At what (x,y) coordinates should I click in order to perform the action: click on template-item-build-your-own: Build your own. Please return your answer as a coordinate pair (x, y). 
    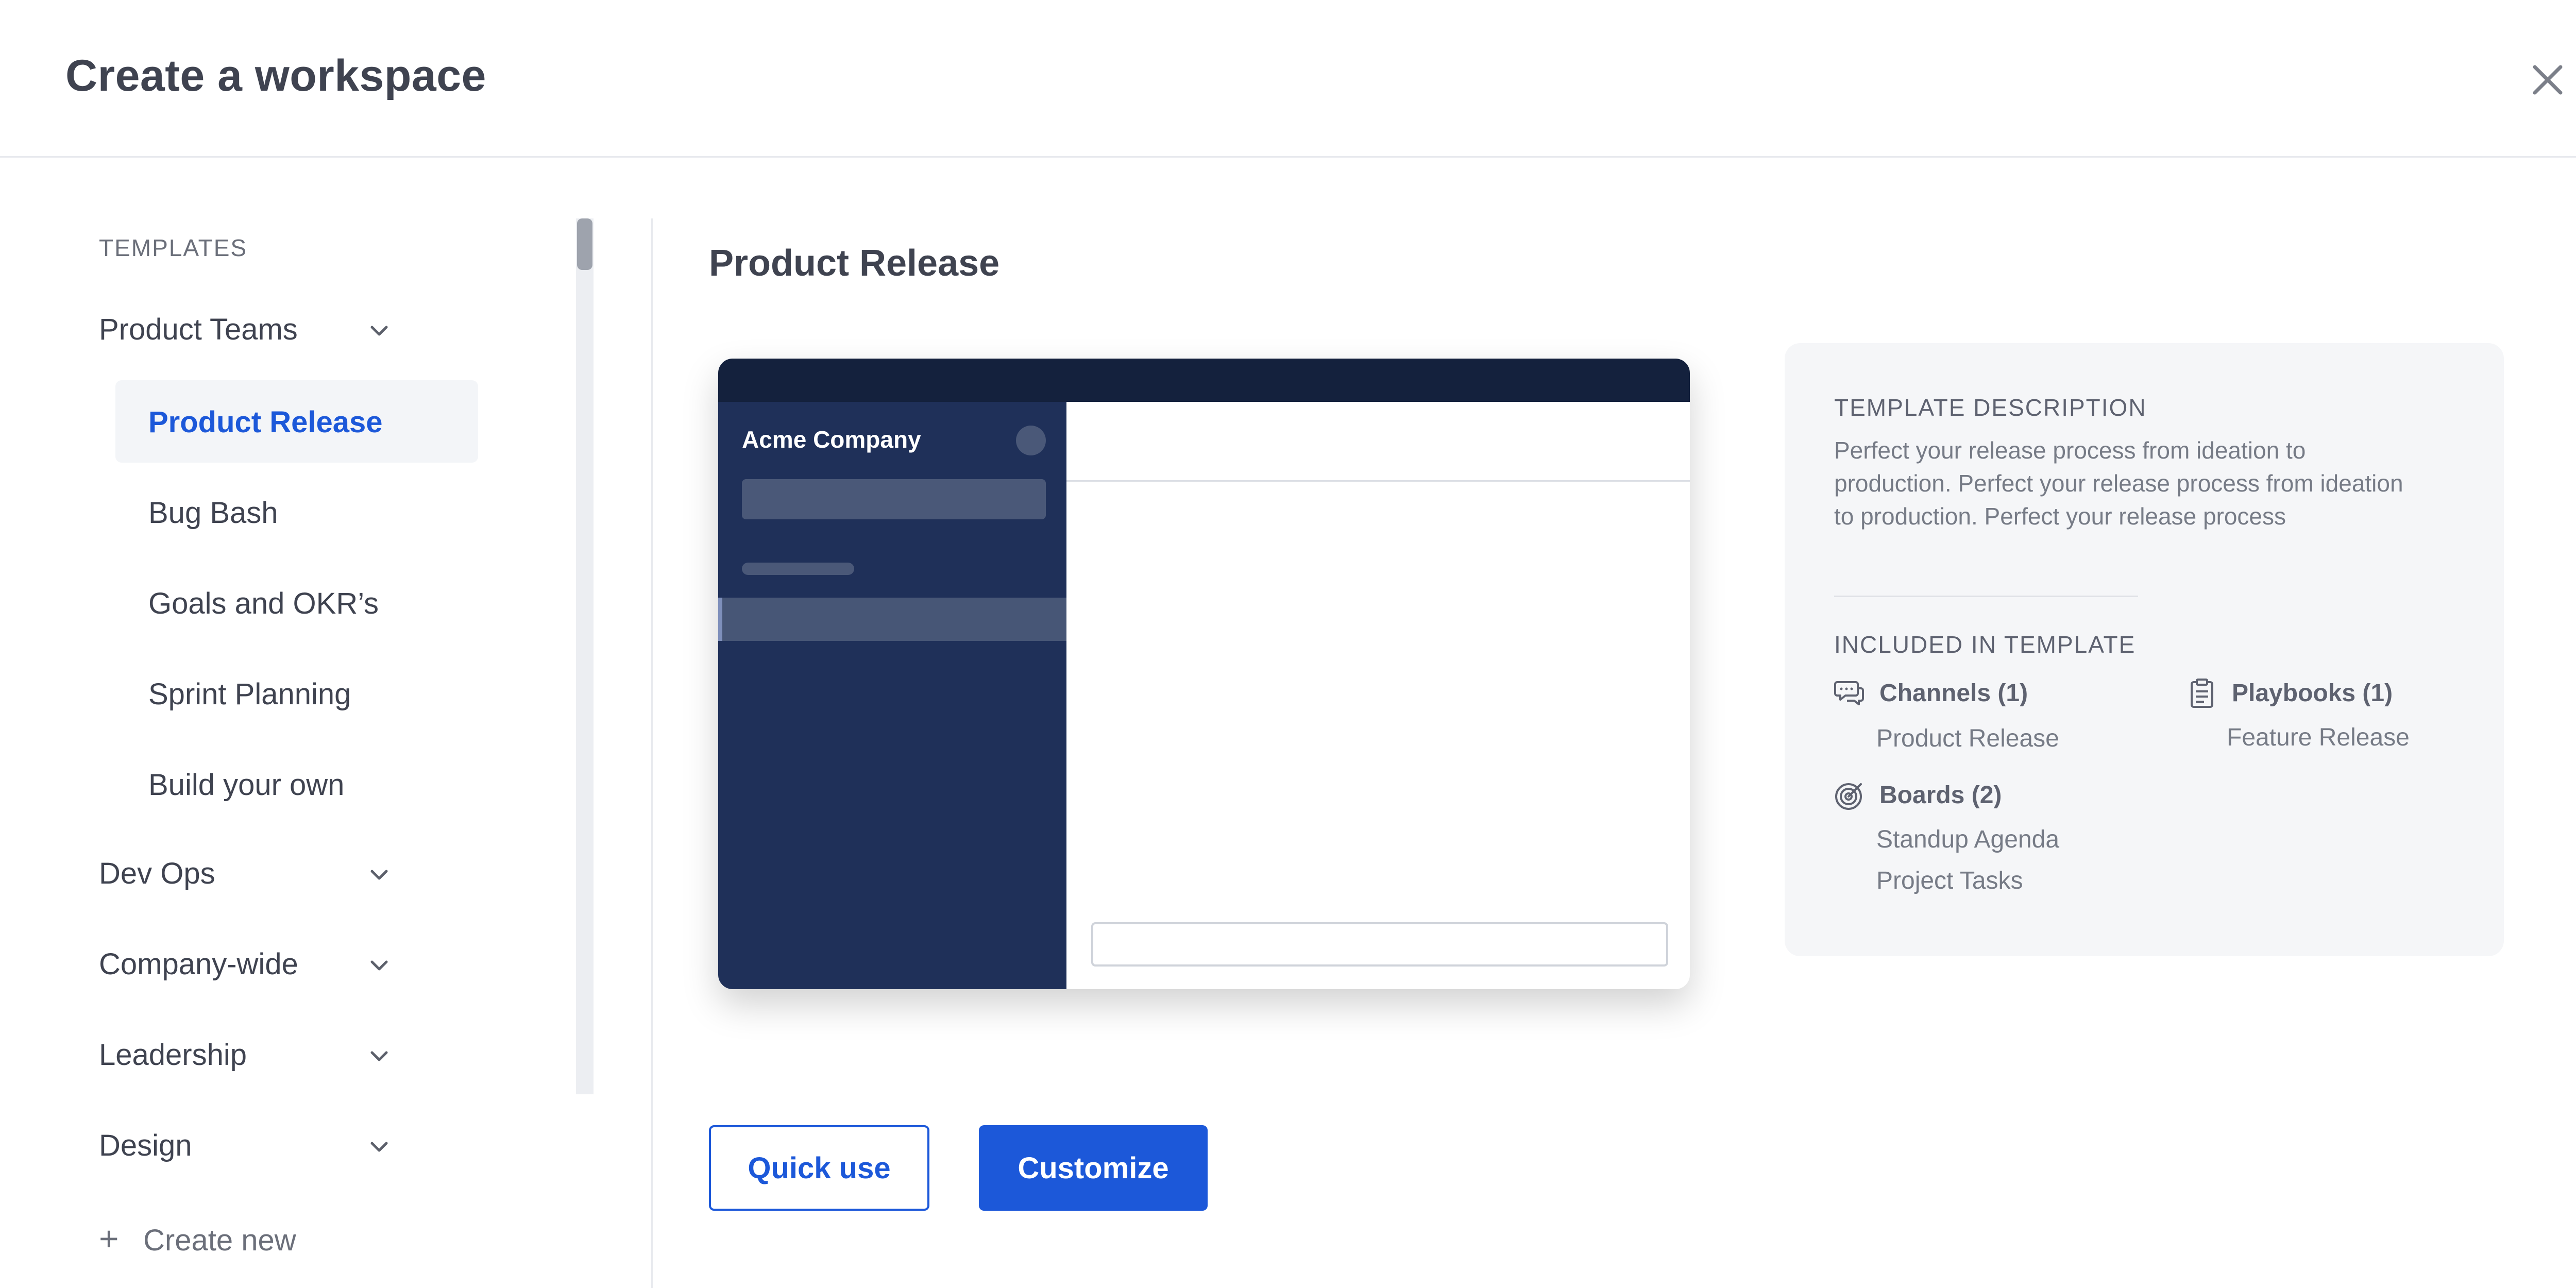
    Looking at the image, I should click on (296, 784).